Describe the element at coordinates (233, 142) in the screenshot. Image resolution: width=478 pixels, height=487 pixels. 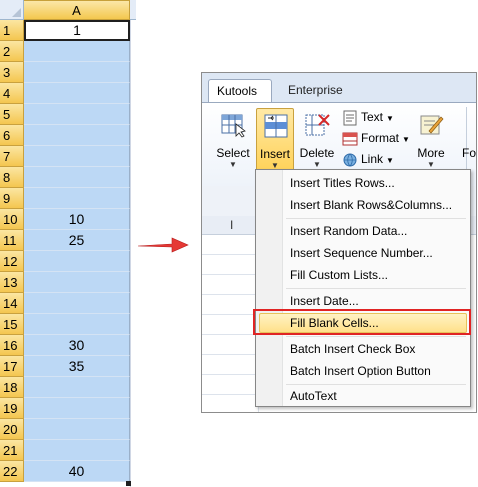
I see `select-button: Select ▼` at that location.